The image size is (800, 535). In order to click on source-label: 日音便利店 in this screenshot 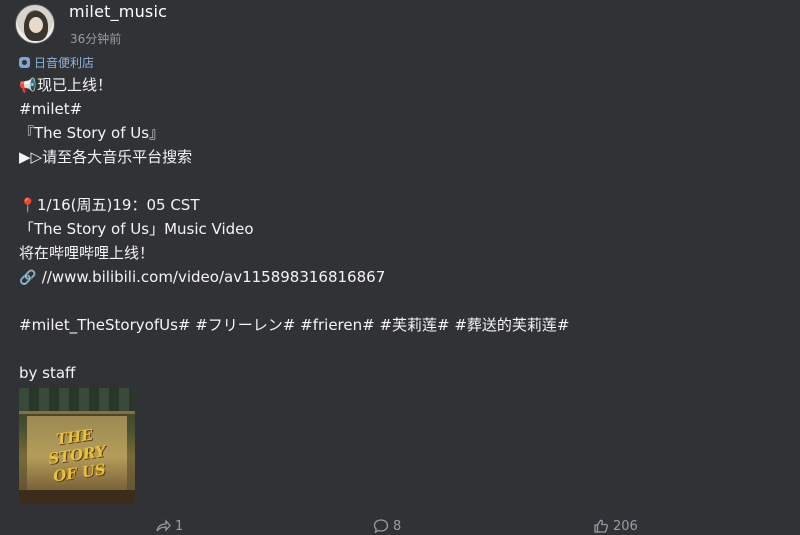, I will do `click(64, 63)`.